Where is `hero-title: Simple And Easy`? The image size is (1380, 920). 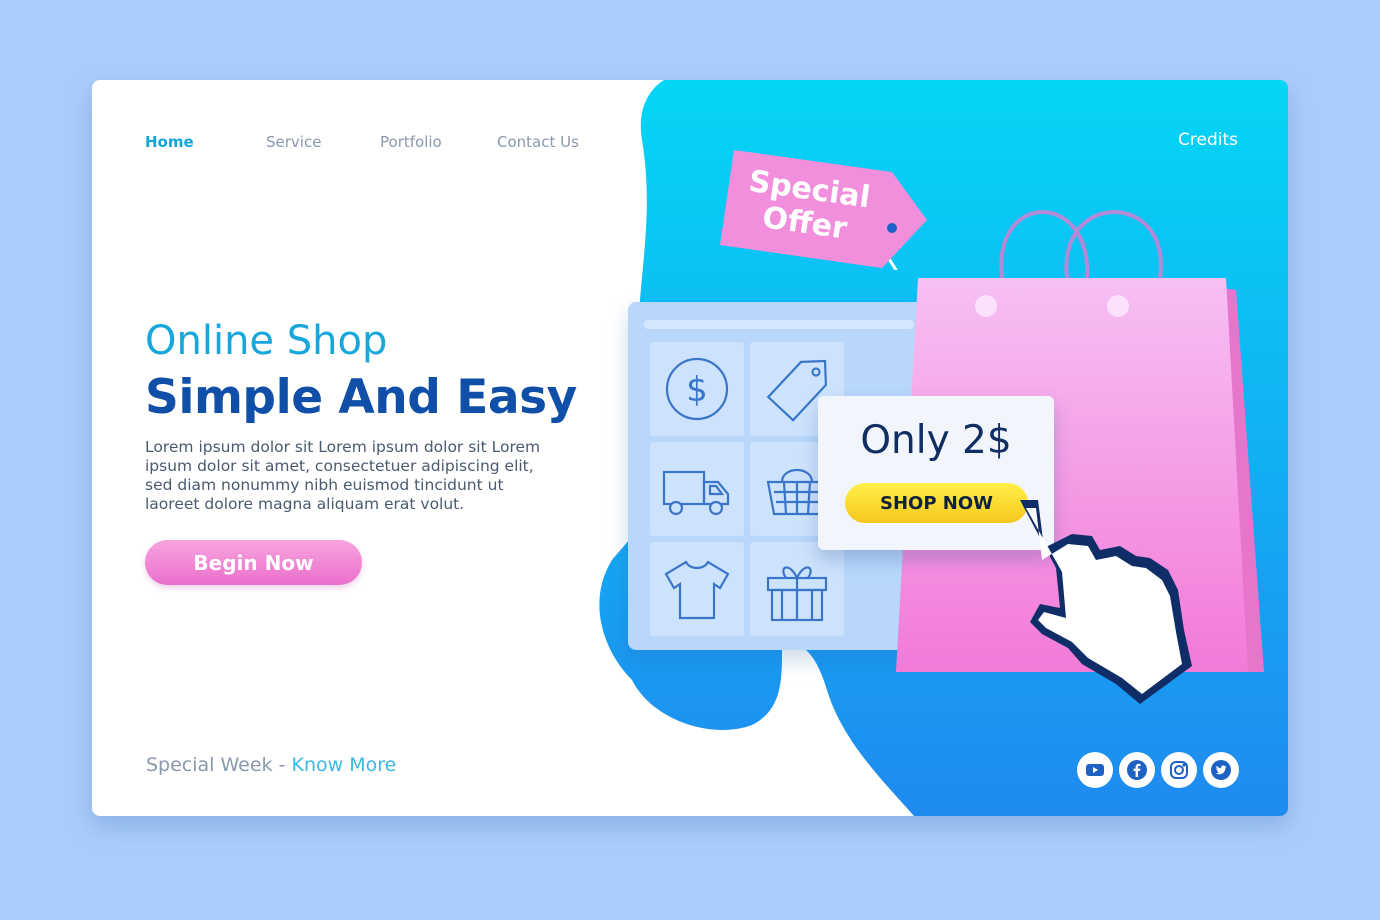
hero-title: Simple And Easy is located at coordinates (361, 397).